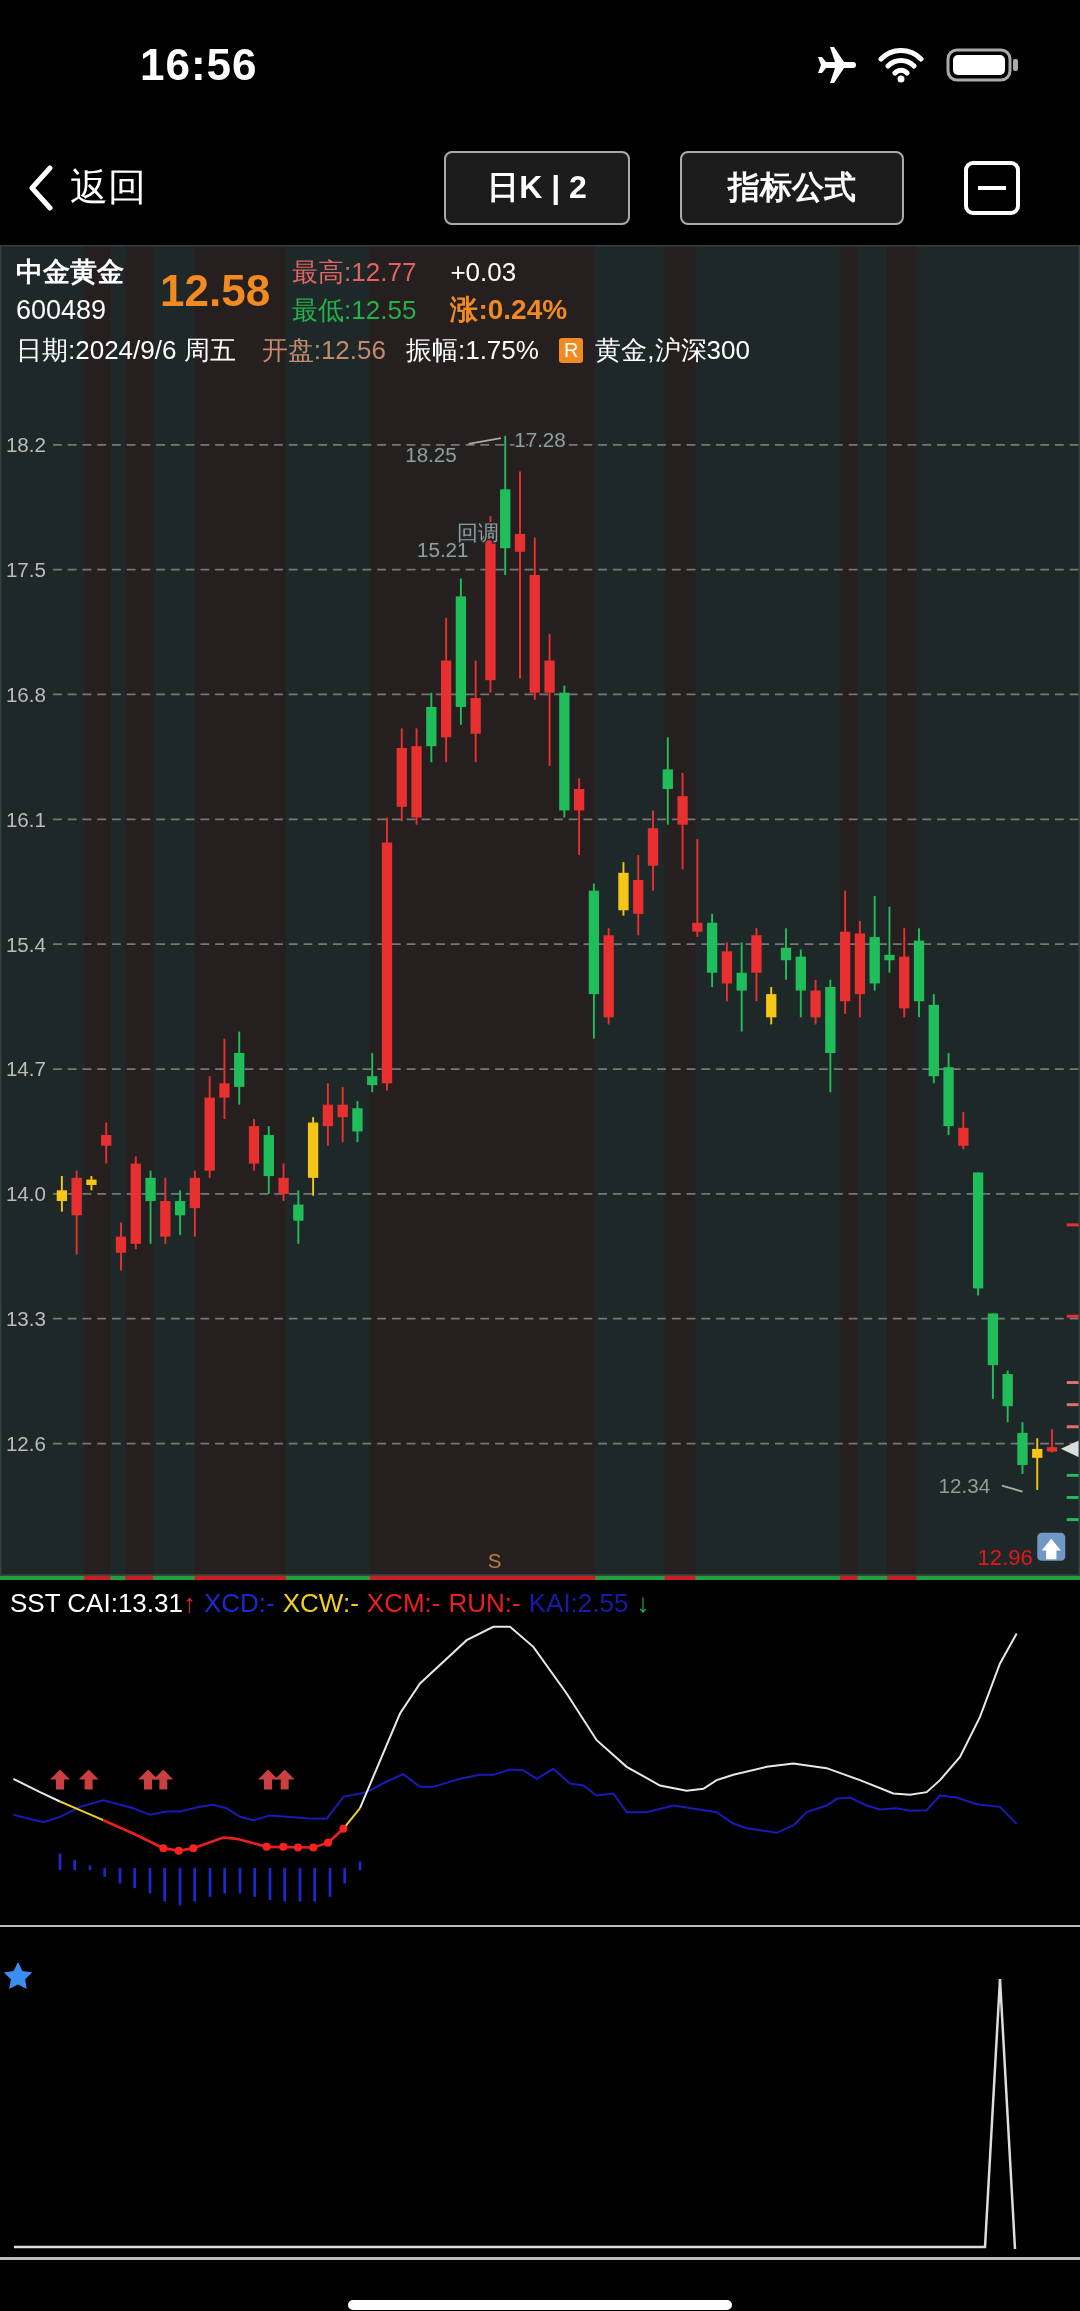 This screenshot has width=1080, height=2311. What do you see at coordinates (25, 1319) in the screenshot?
I see `price-axis-label: 13.3` at bounding box center [25, 1319].